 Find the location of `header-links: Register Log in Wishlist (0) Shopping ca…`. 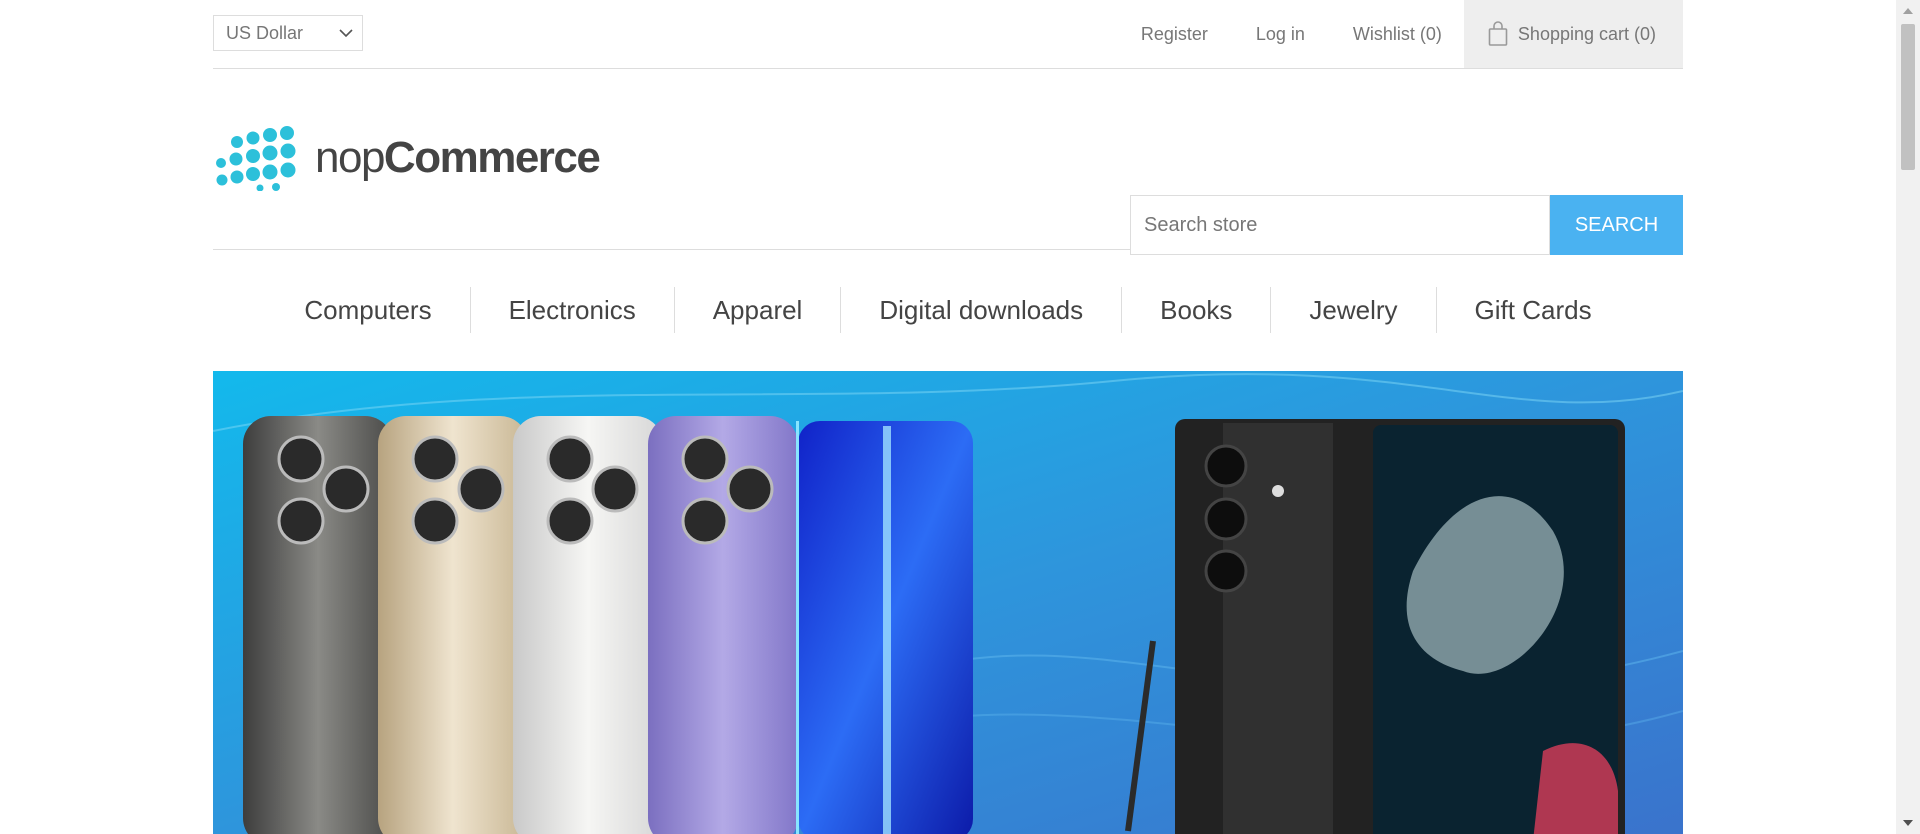

header-links: Register Log in Wishlist (0) Shopping ca… is located at coordinates (1388, 34).